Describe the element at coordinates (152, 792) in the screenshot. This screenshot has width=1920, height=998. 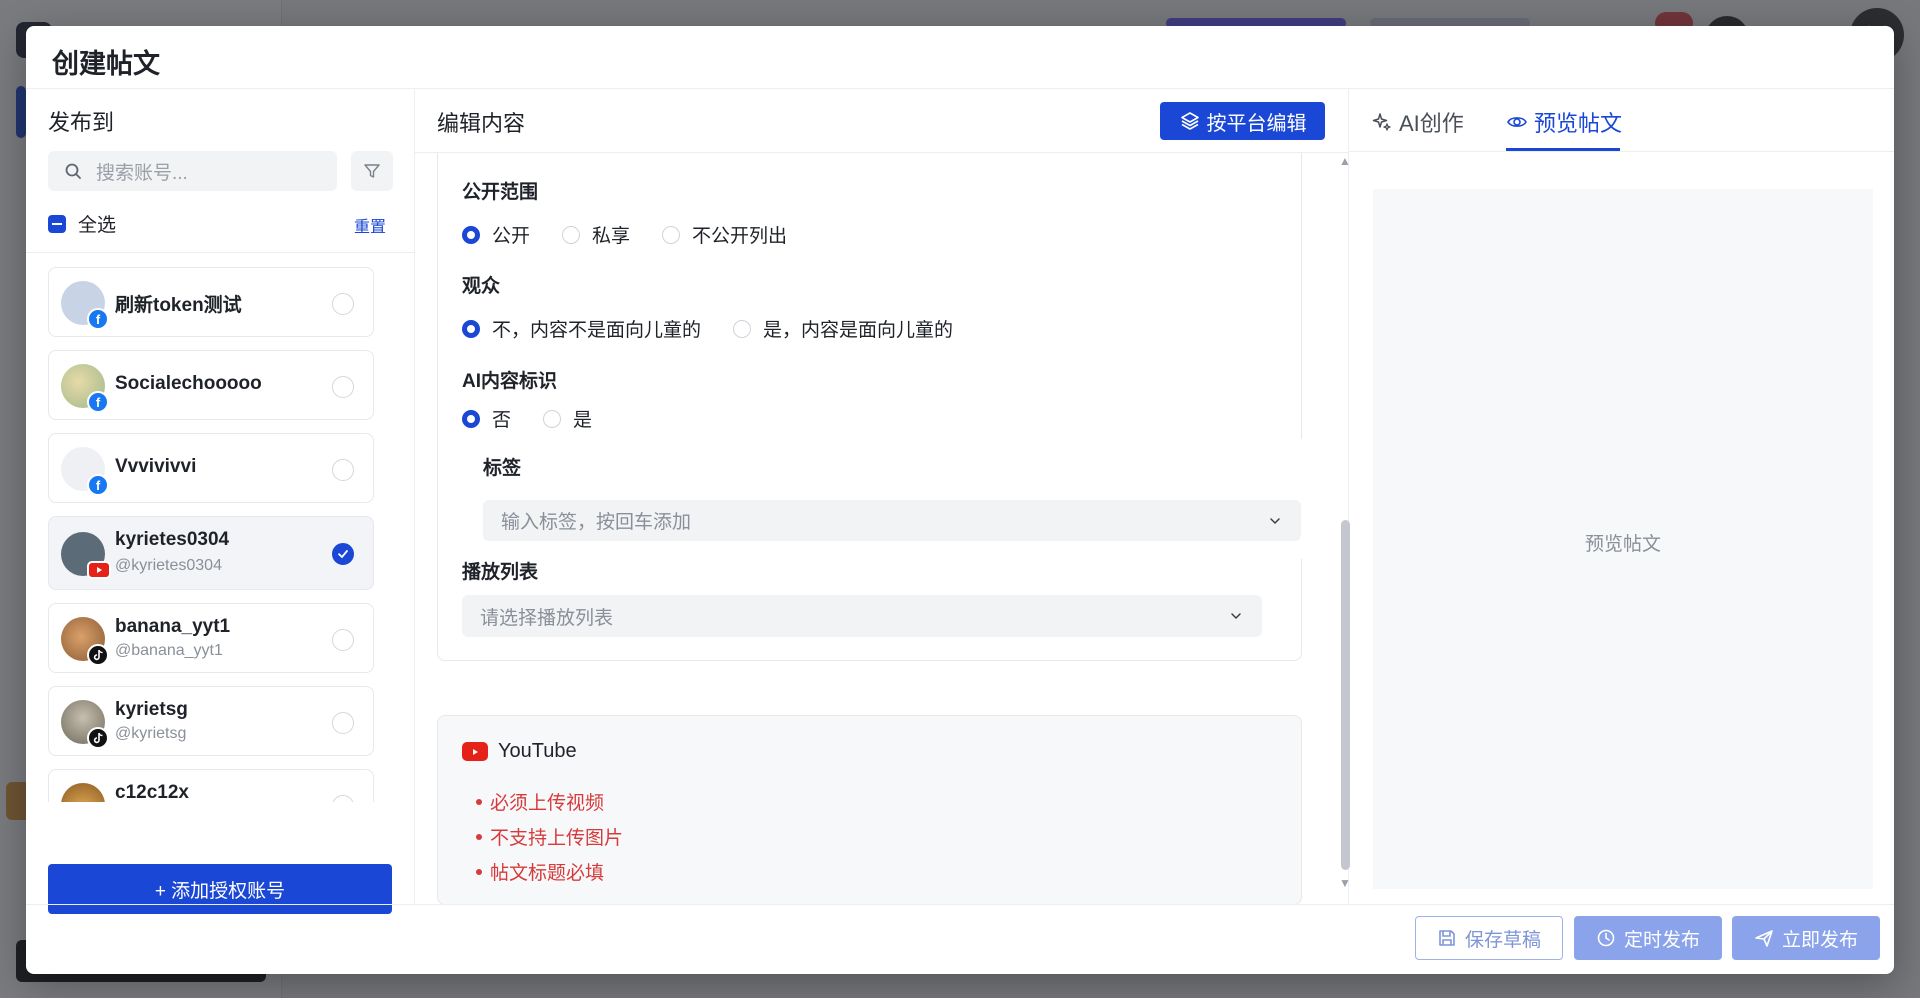
I see `account-name: c12c12x` at that location.